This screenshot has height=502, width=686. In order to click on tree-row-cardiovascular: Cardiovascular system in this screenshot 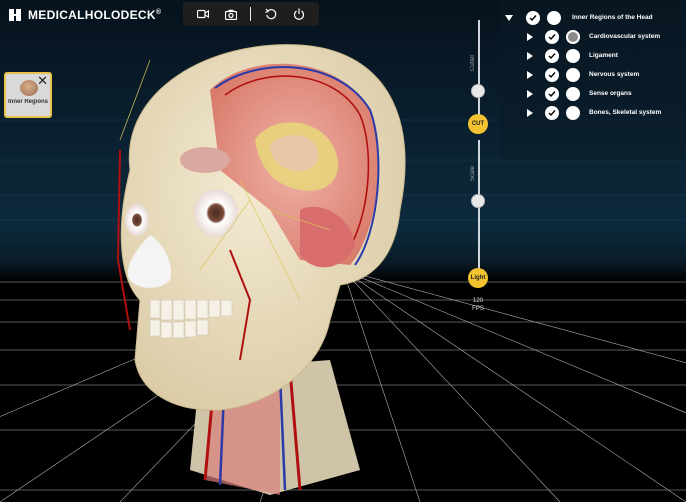, I will do `click(595, 36)`.